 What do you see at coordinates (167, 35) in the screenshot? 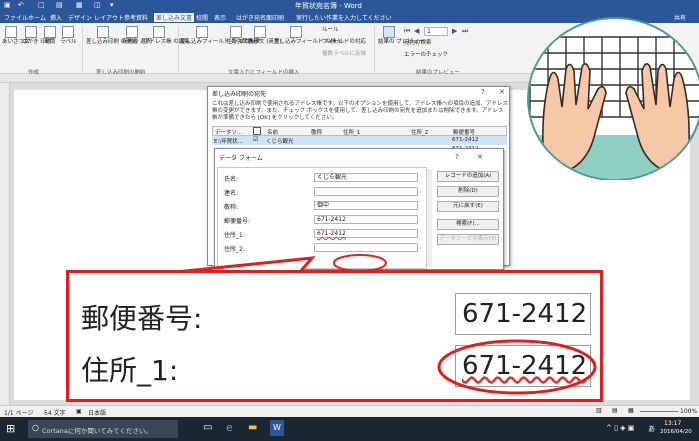
I see `edit-address-book-button: アドレス帳 の編集` at bounding box center [167, 35].